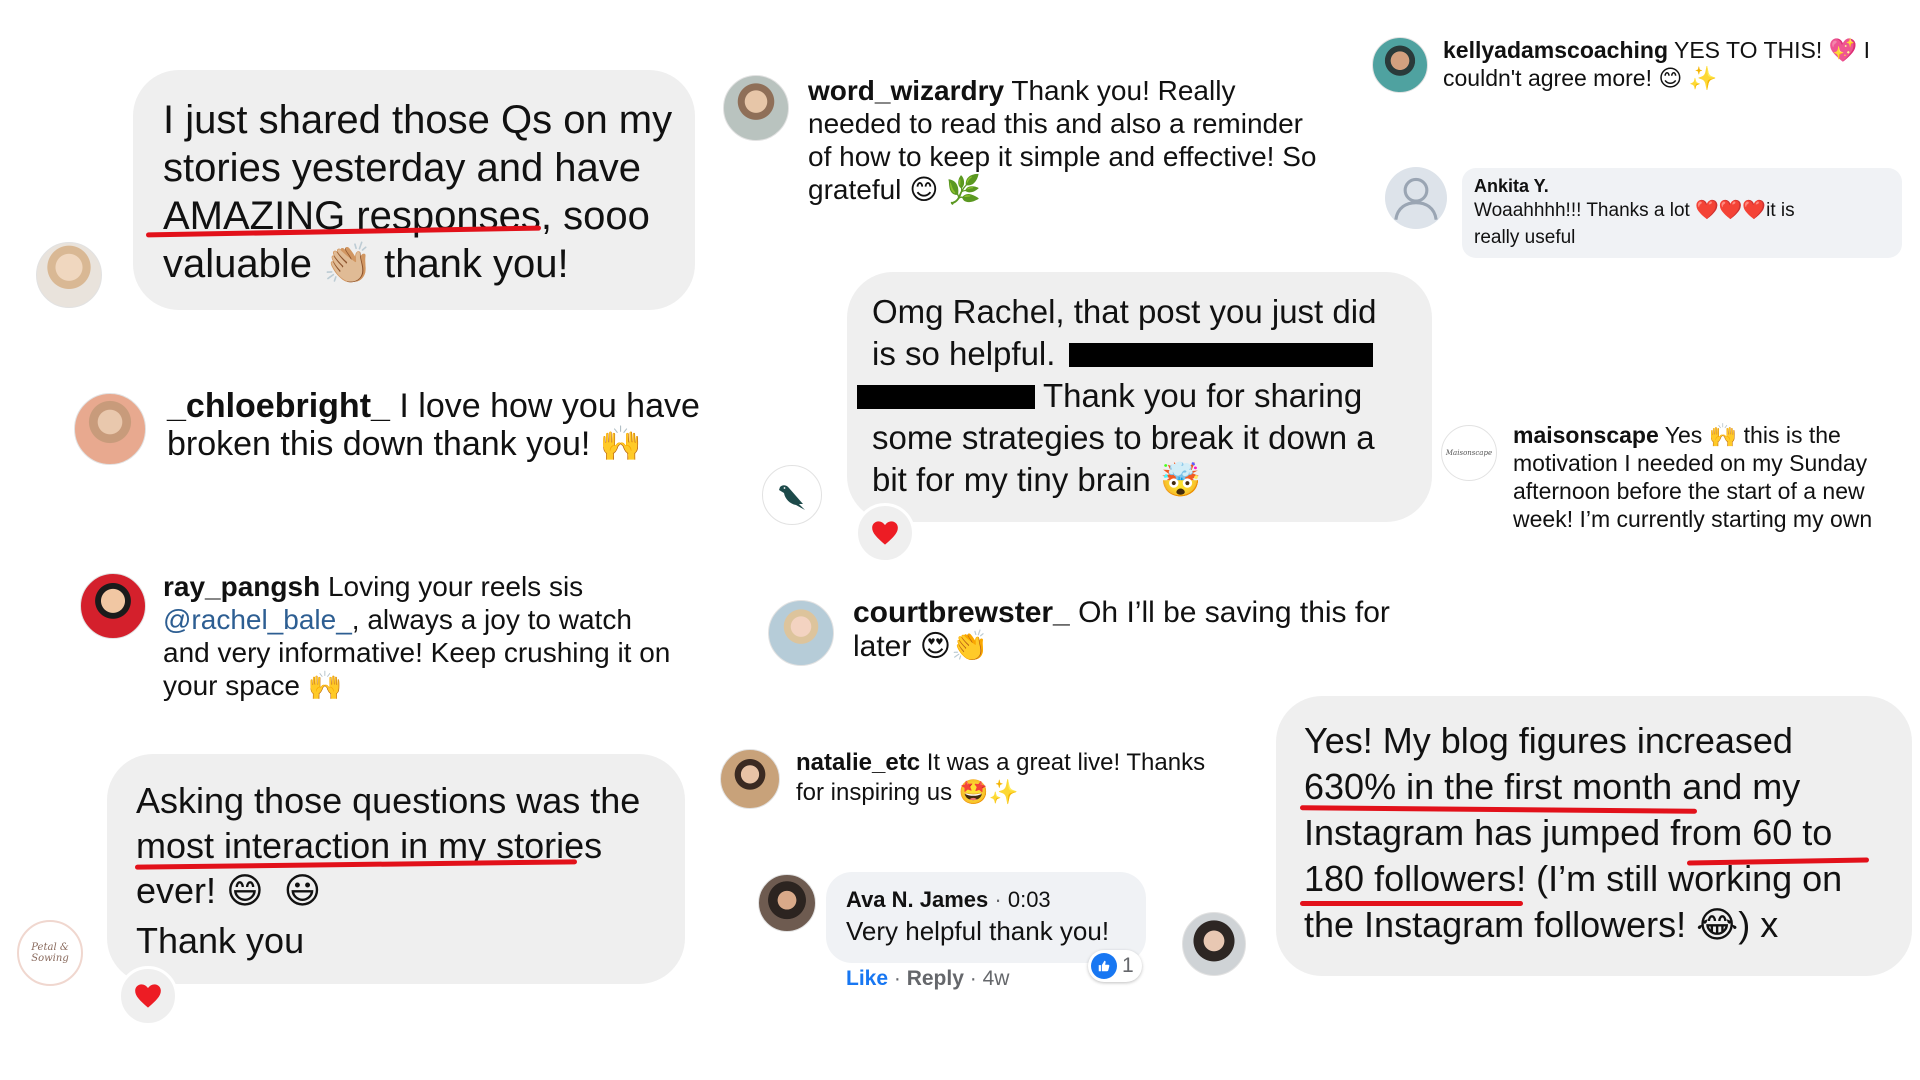 The width and height of the screenshot is (1920, 1080). I want to click on avatar-c9, so click(787, 903).